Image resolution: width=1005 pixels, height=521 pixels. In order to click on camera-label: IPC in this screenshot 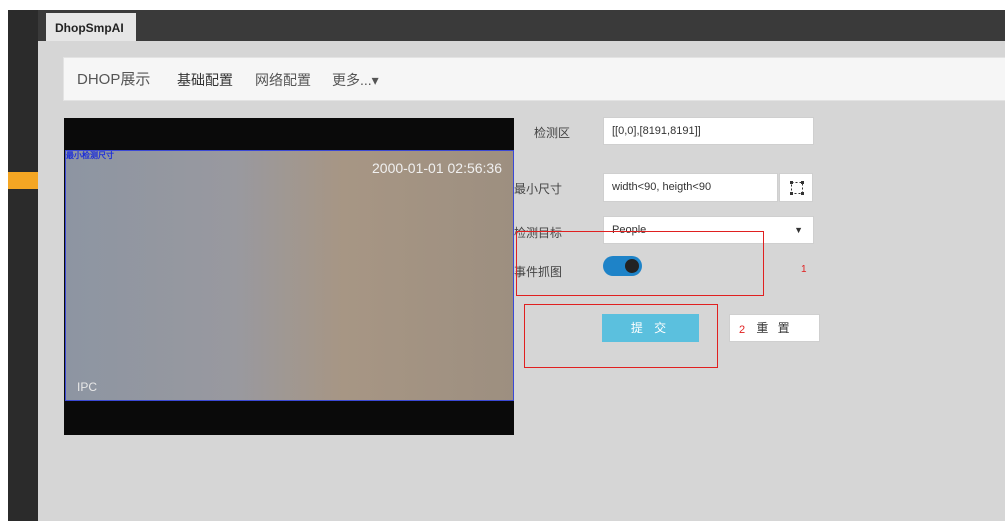, I will do `click(87, 387)`.